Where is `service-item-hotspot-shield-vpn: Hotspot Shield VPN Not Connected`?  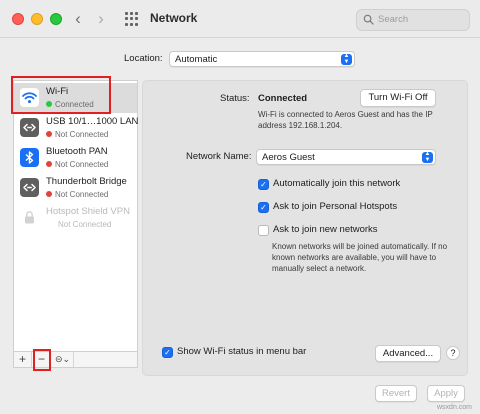
service-item-hotspot-shield-vpn: Hotspot Shield VPN Not Connected is located at coordinates (75, 218).